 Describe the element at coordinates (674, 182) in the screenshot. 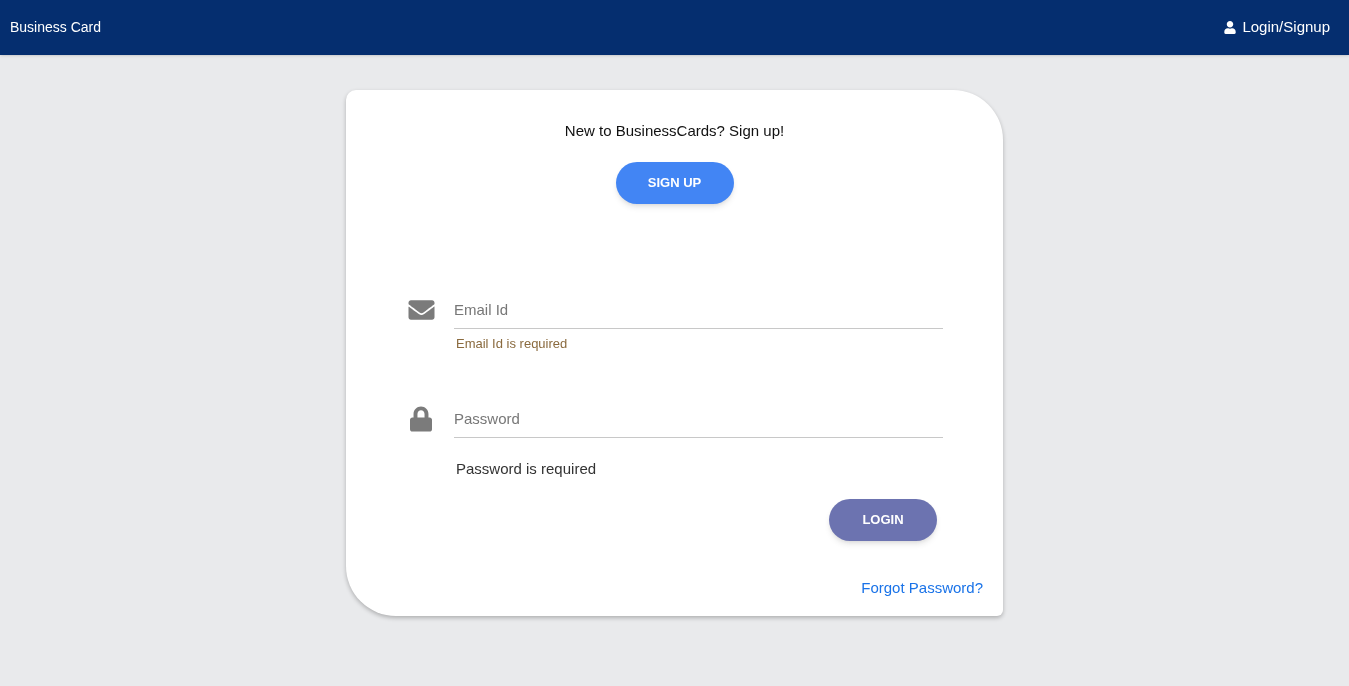

I see `signup-button: SIGN UP` at that location.